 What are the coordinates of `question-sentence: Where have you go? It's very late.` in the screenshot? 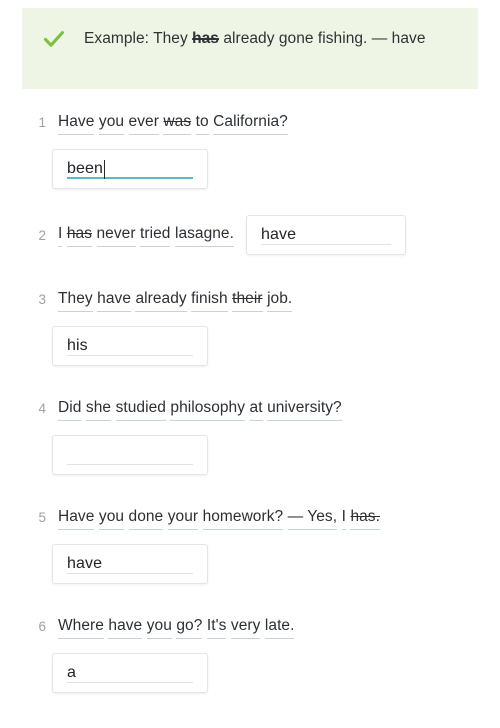 It's located at (176, 626).